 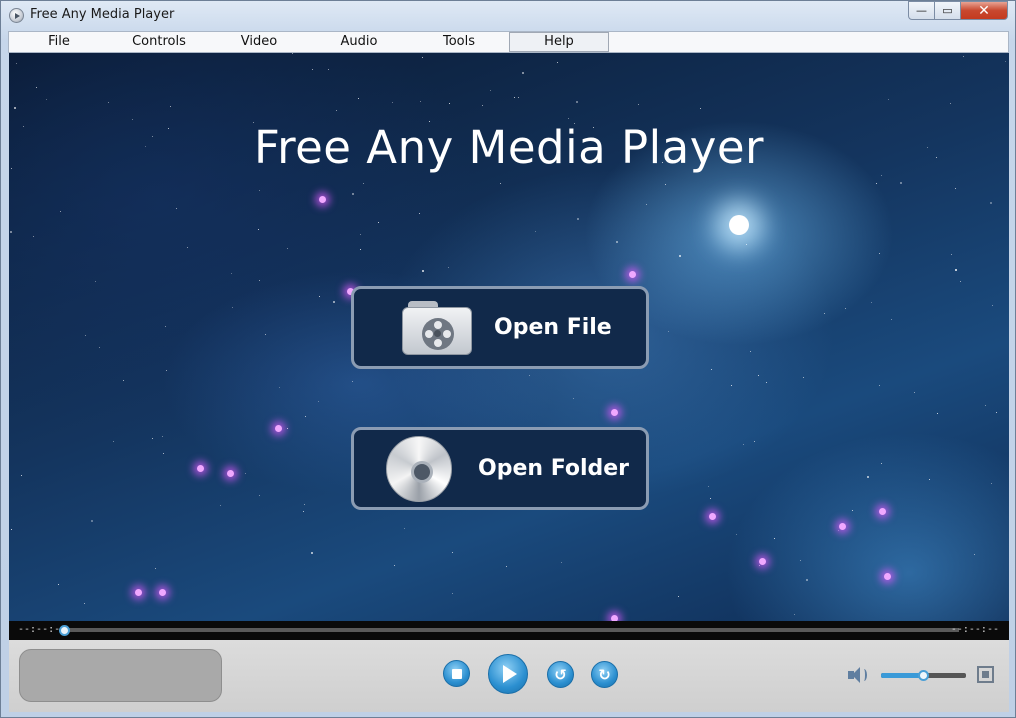 I want to click on open-folder-label: Open Folder, so click(x=554, y=468).